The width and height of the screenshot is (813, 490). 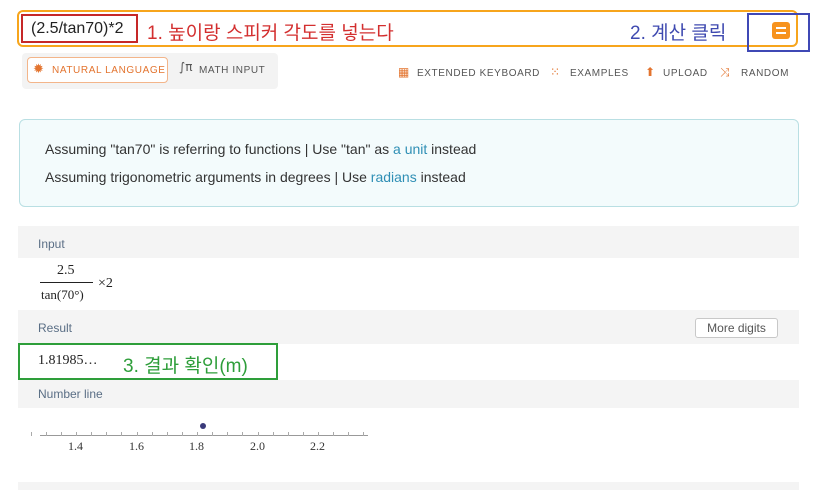 I want to click on random-button: RANDOM, so click(x=765, y=73).